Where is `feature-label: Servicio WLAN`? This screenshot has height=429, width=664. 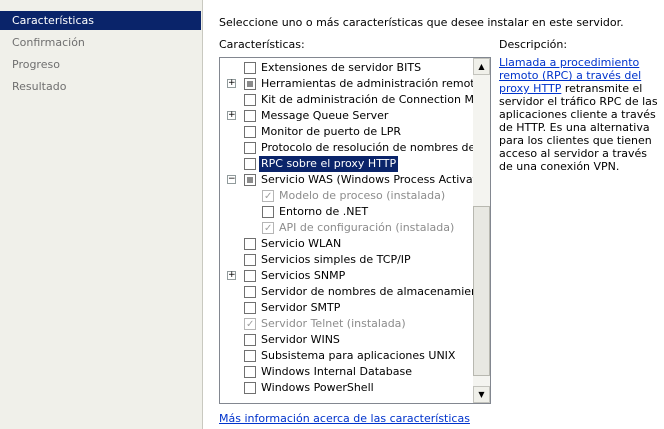
feature-label: Servicio WLAN is located at coordinates (301, 243).